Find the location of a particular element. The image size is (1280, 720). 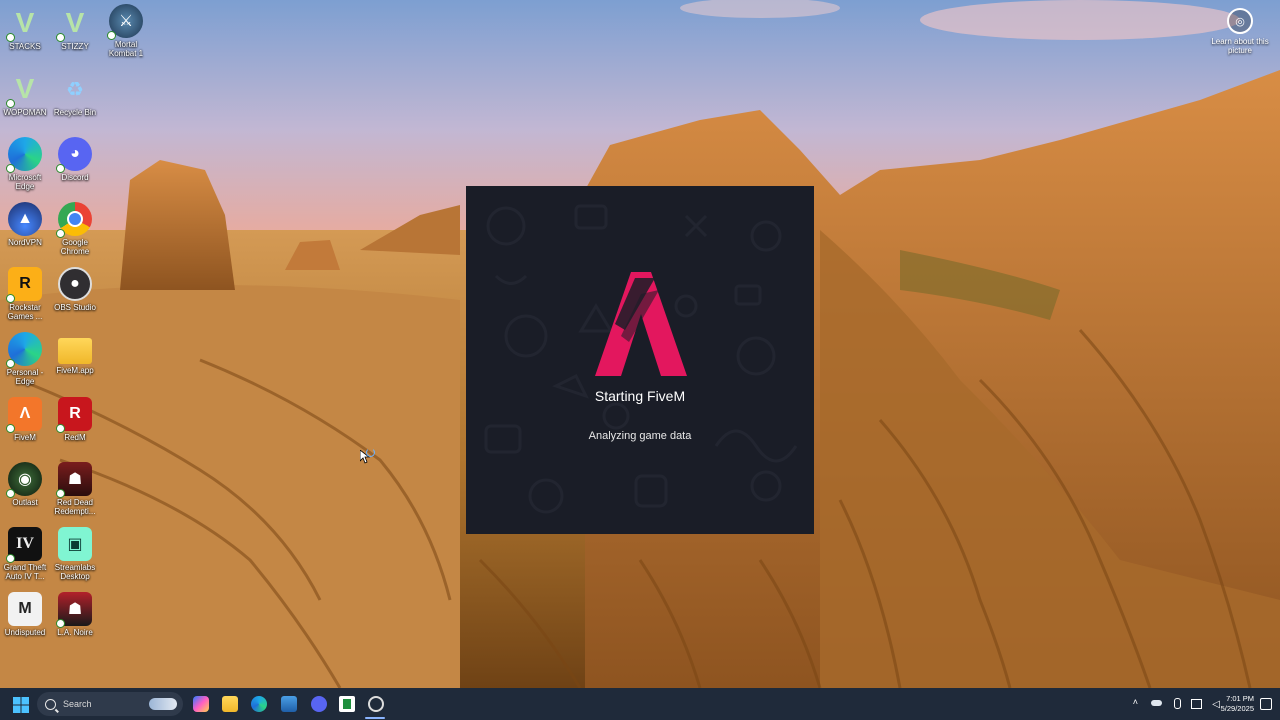

desktop-icon-edge: Microsoft Edge is located at coordinates (25, 164).